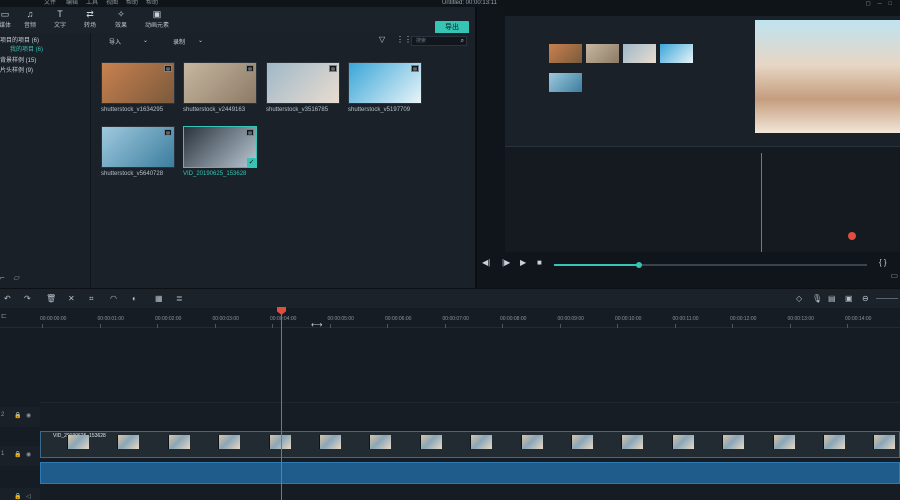 This screenshot has height=500, width=900. What do you see at coordinates (132, 174) in the screenshot?
I see `media-thumbnail-label: shutterstock_v5640728` at bounding box center [132, 174].